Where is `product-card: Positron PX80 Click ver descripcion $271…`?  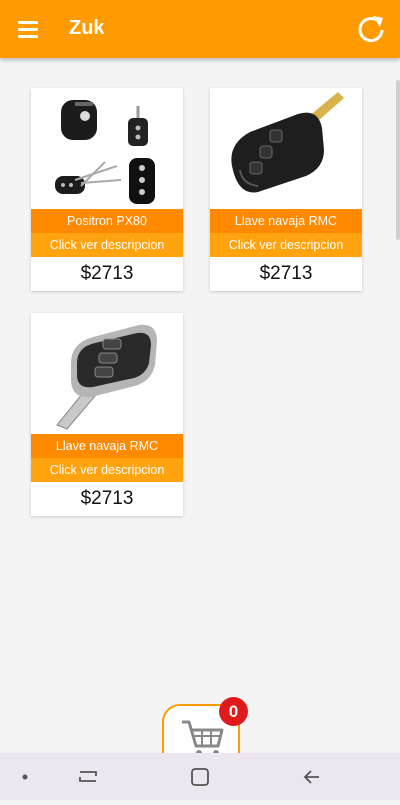 product-card: Positron PX80 Click ver descripcion $271… is located at coordinates (107, 189).